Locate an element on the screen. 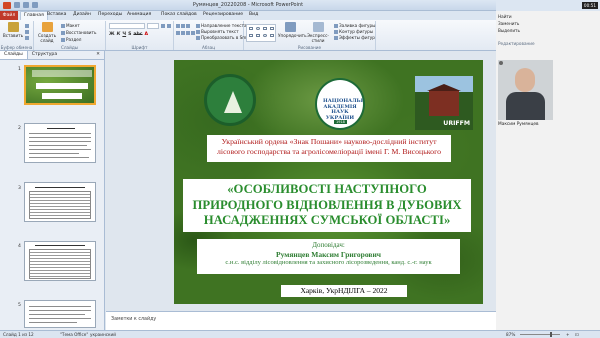 Image resolution: width=600 pixels, height=338 pixels. window-title: Румянцев_20220208 - Microsoft PowerPoint is located at coordinates (248, 5).